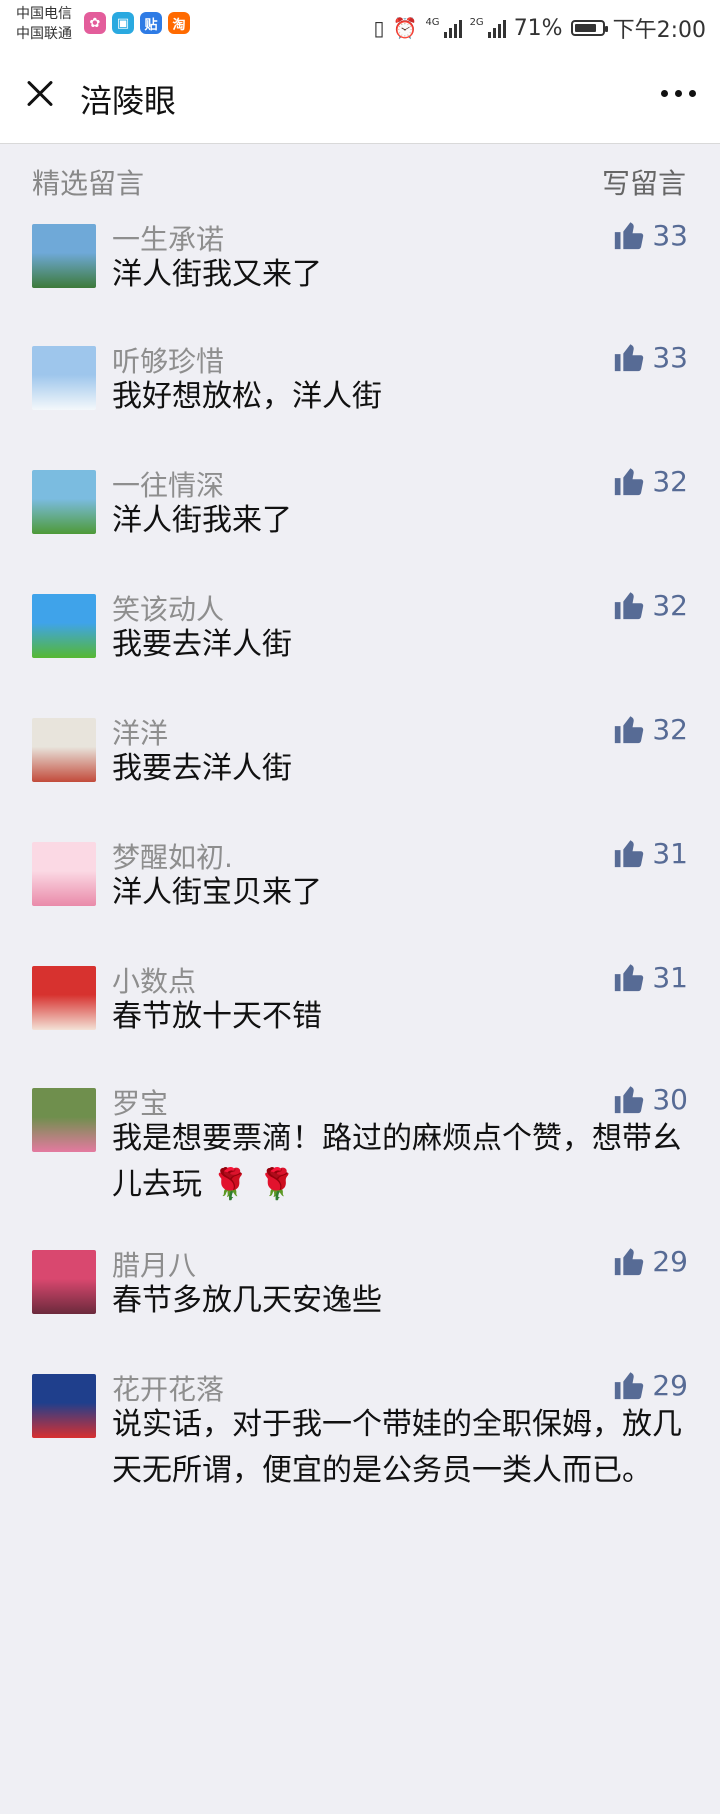 The width and height of the screenshot is (720, 1814). What do you see at coordinates (247, 1300) in the screenshot?
I see `comment-text: 春节多放几天安逸些` at bounding box center [247, 1300].